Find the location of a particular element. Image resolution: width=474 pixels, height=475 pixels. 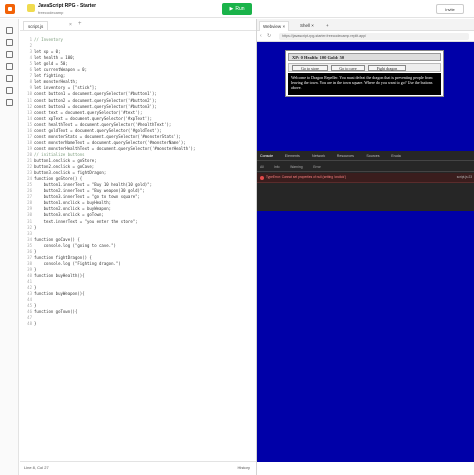

editor-status-bar: Line 8, Col 27 History is located at coordinates (138, 467).